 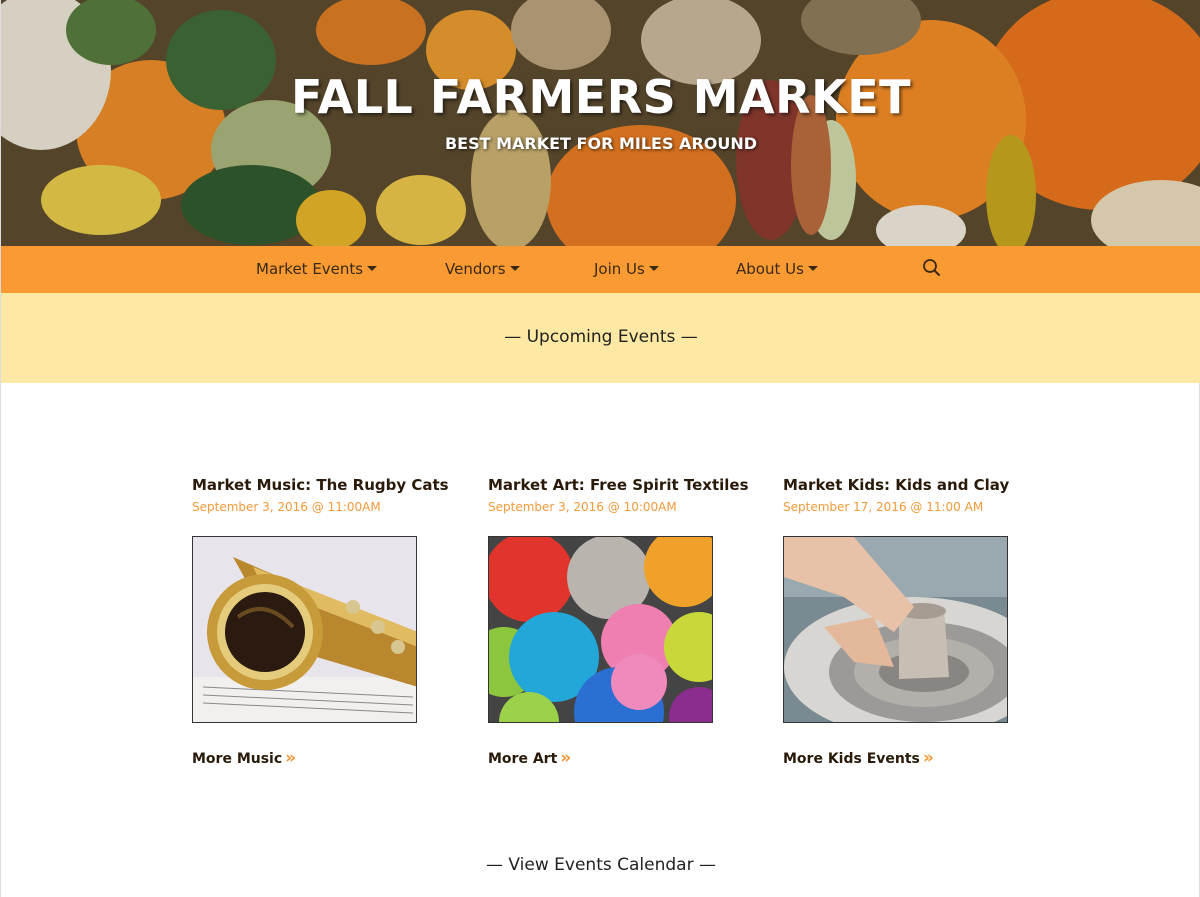 What do you see at coordinates (619, 269) in the screenshot?
I see `nav-item-label: Join Us` at bounding box center [619, 269].